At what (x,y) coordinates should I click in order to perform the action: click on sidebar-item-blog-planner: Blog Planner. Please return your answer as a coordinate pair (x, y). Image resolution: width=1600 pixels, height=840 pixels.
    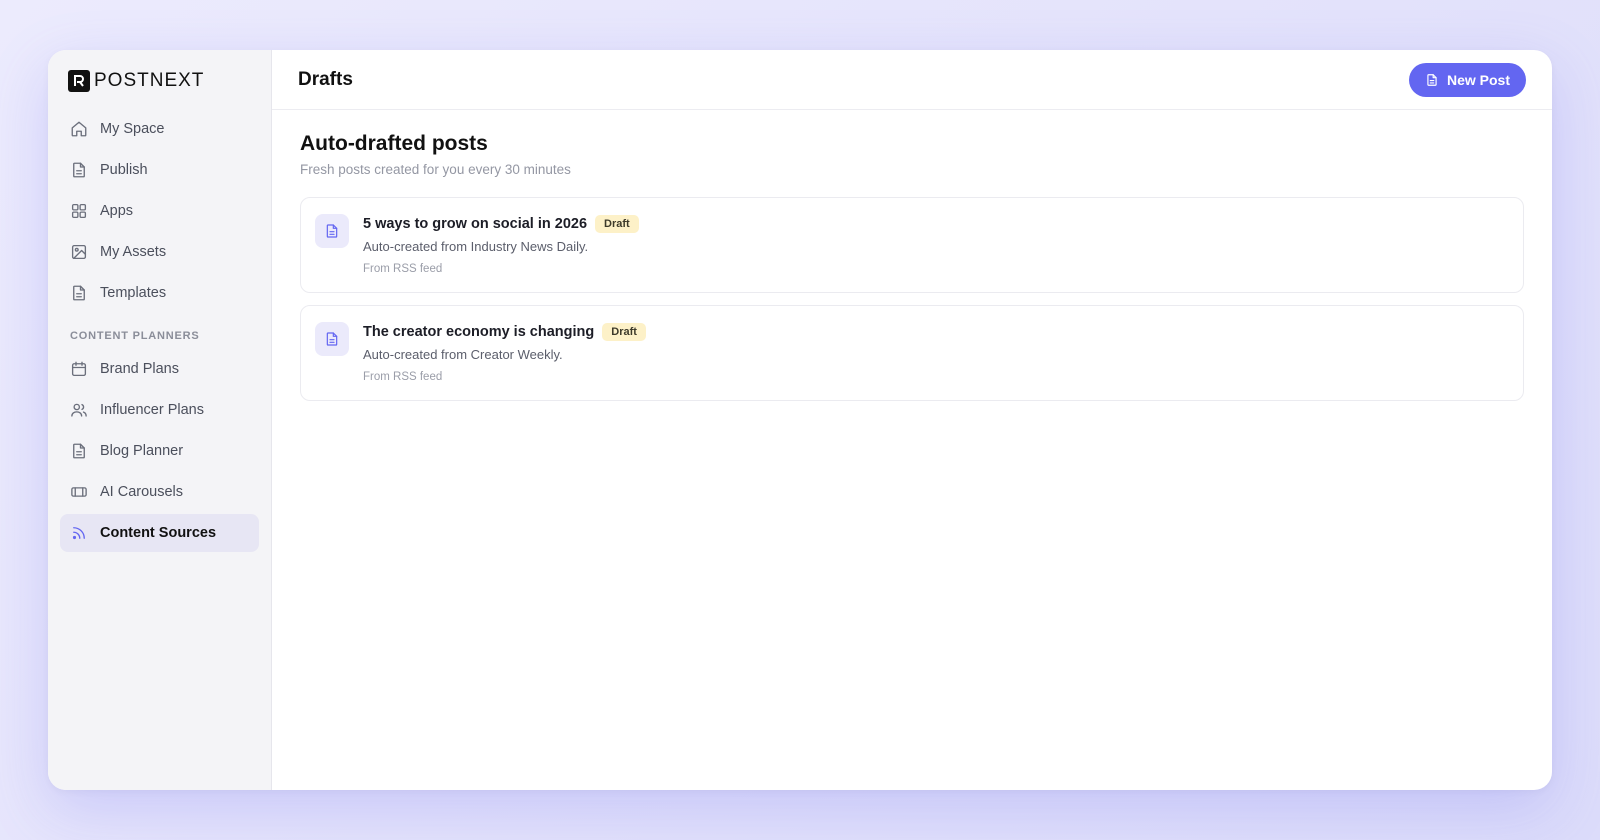
    Looking at the image, I should click on (159, 451).